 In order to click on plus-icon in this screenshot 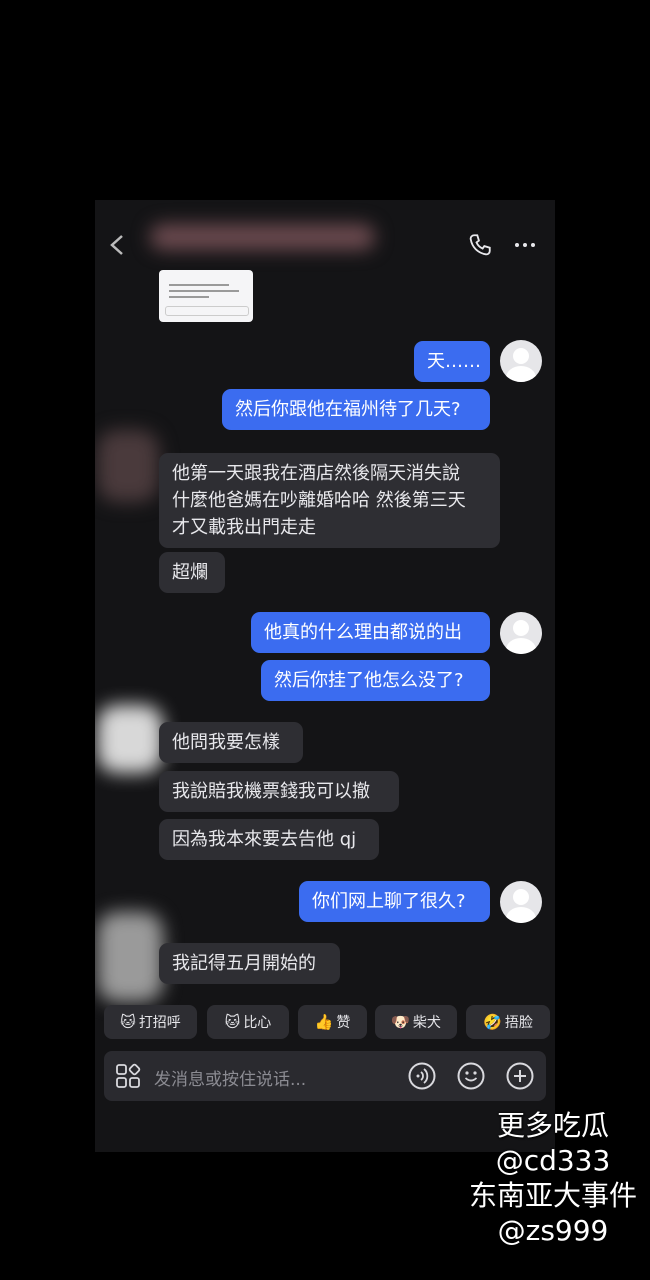, I will do `click(520, 1076)`.